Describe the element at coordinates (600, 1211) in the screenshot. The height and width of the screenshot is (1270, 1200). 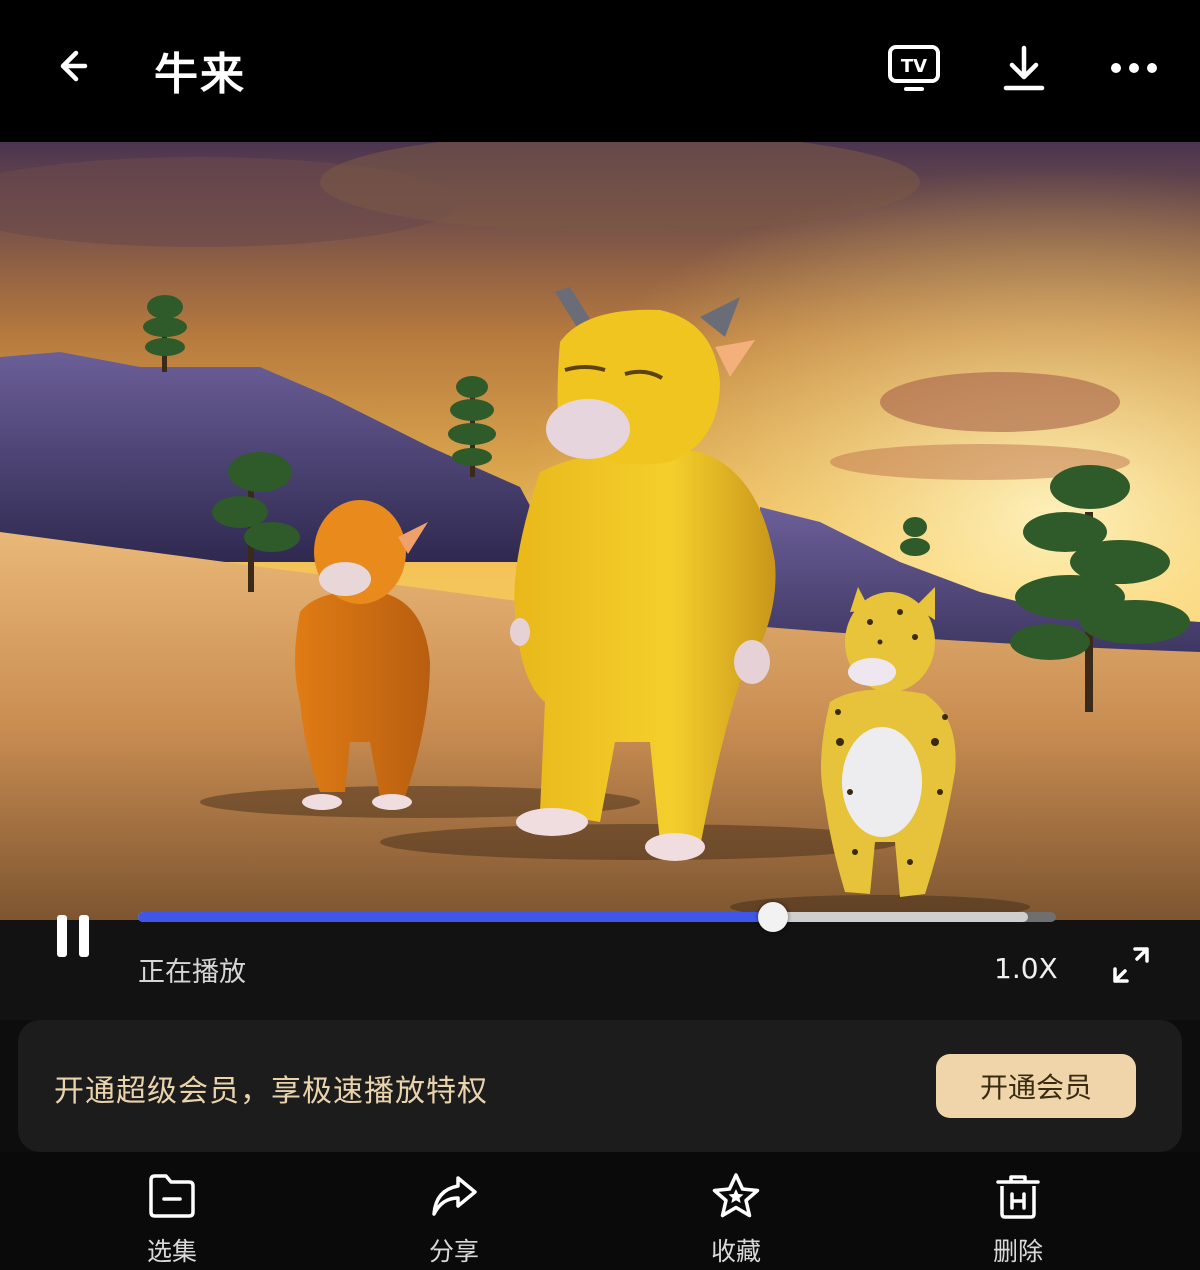
I see `bottom-toolbar: 选集 分享 收藏 删除` at that location.